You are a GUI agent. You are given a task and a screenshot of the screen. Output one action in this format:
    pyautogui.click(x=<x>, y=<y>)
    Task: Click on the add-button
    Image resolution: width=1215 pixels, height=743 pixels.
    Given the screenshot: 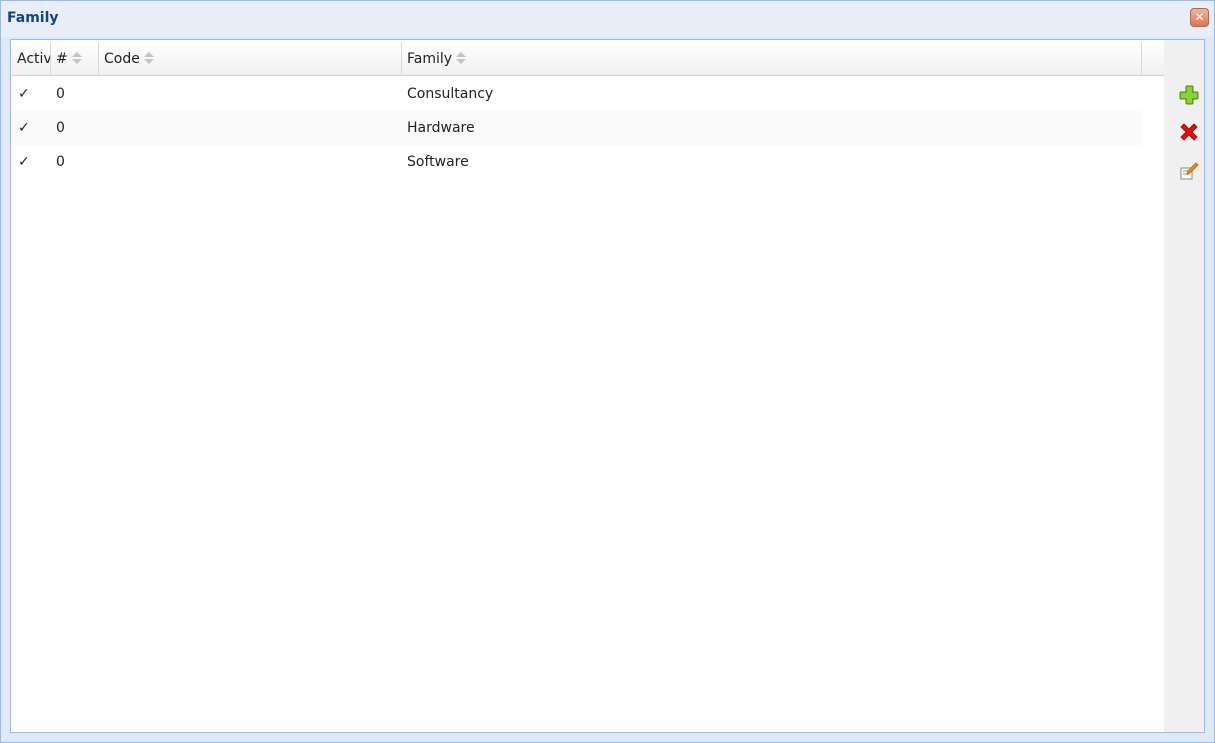 What is the action you would take?
    pyautogui.click(x=1189, y=95)
    